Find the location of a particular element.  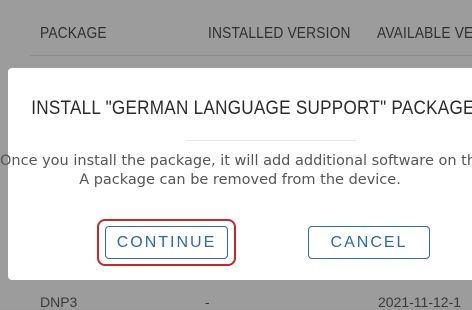

column-header-available-version: AVAILABLE VER is located at coordinates (424, 34).